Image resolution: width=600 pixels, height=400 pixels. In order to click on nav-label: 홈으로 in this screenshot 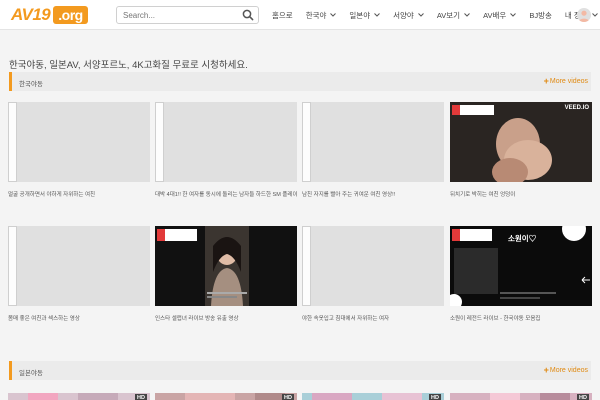, I will do `click(282, 15)`.